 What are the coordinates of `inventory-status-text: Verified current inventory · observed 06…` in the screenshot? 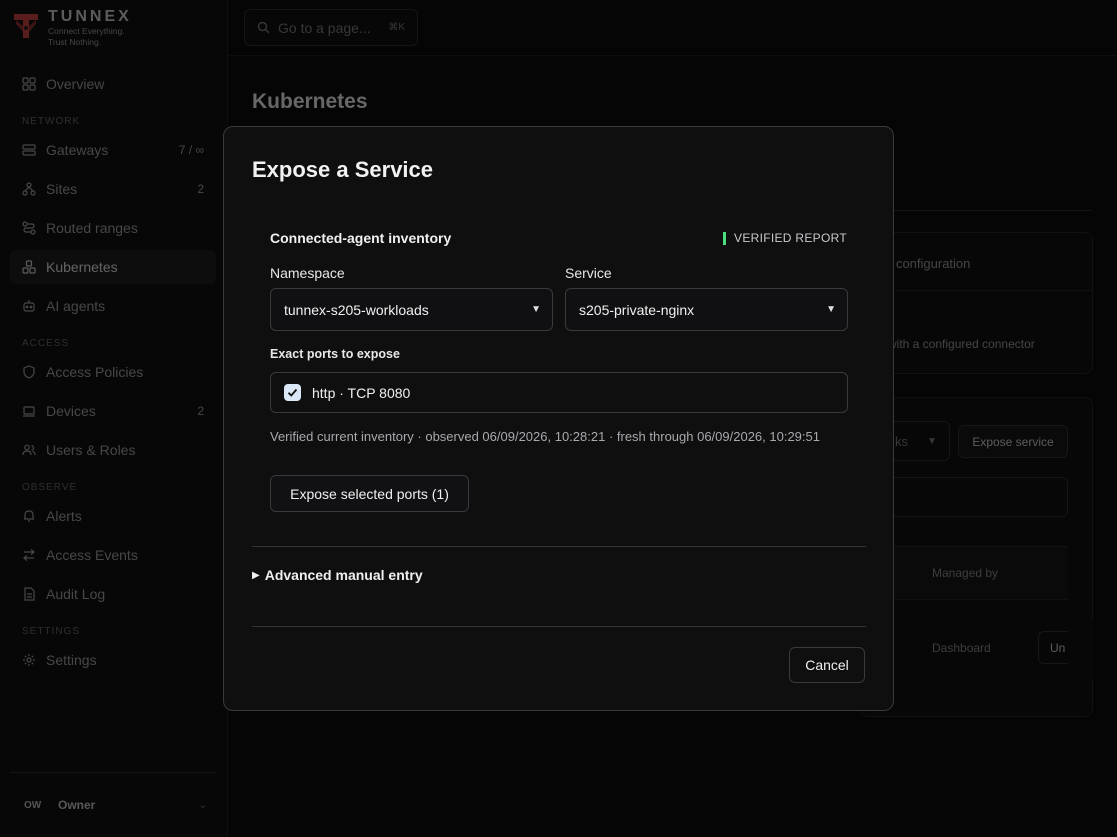 It's located at (545, 436).